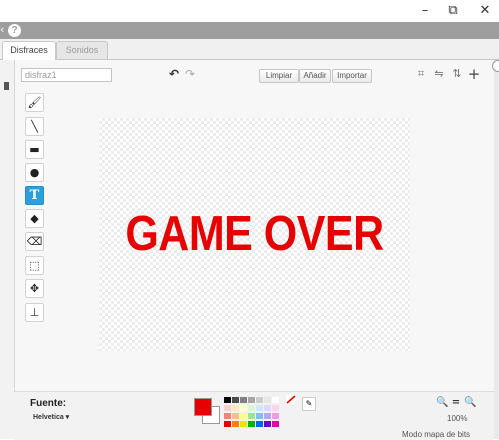 The image size is (499, 440). I want to click on rectangle-tool-icon: ▬, so click(34, 149).